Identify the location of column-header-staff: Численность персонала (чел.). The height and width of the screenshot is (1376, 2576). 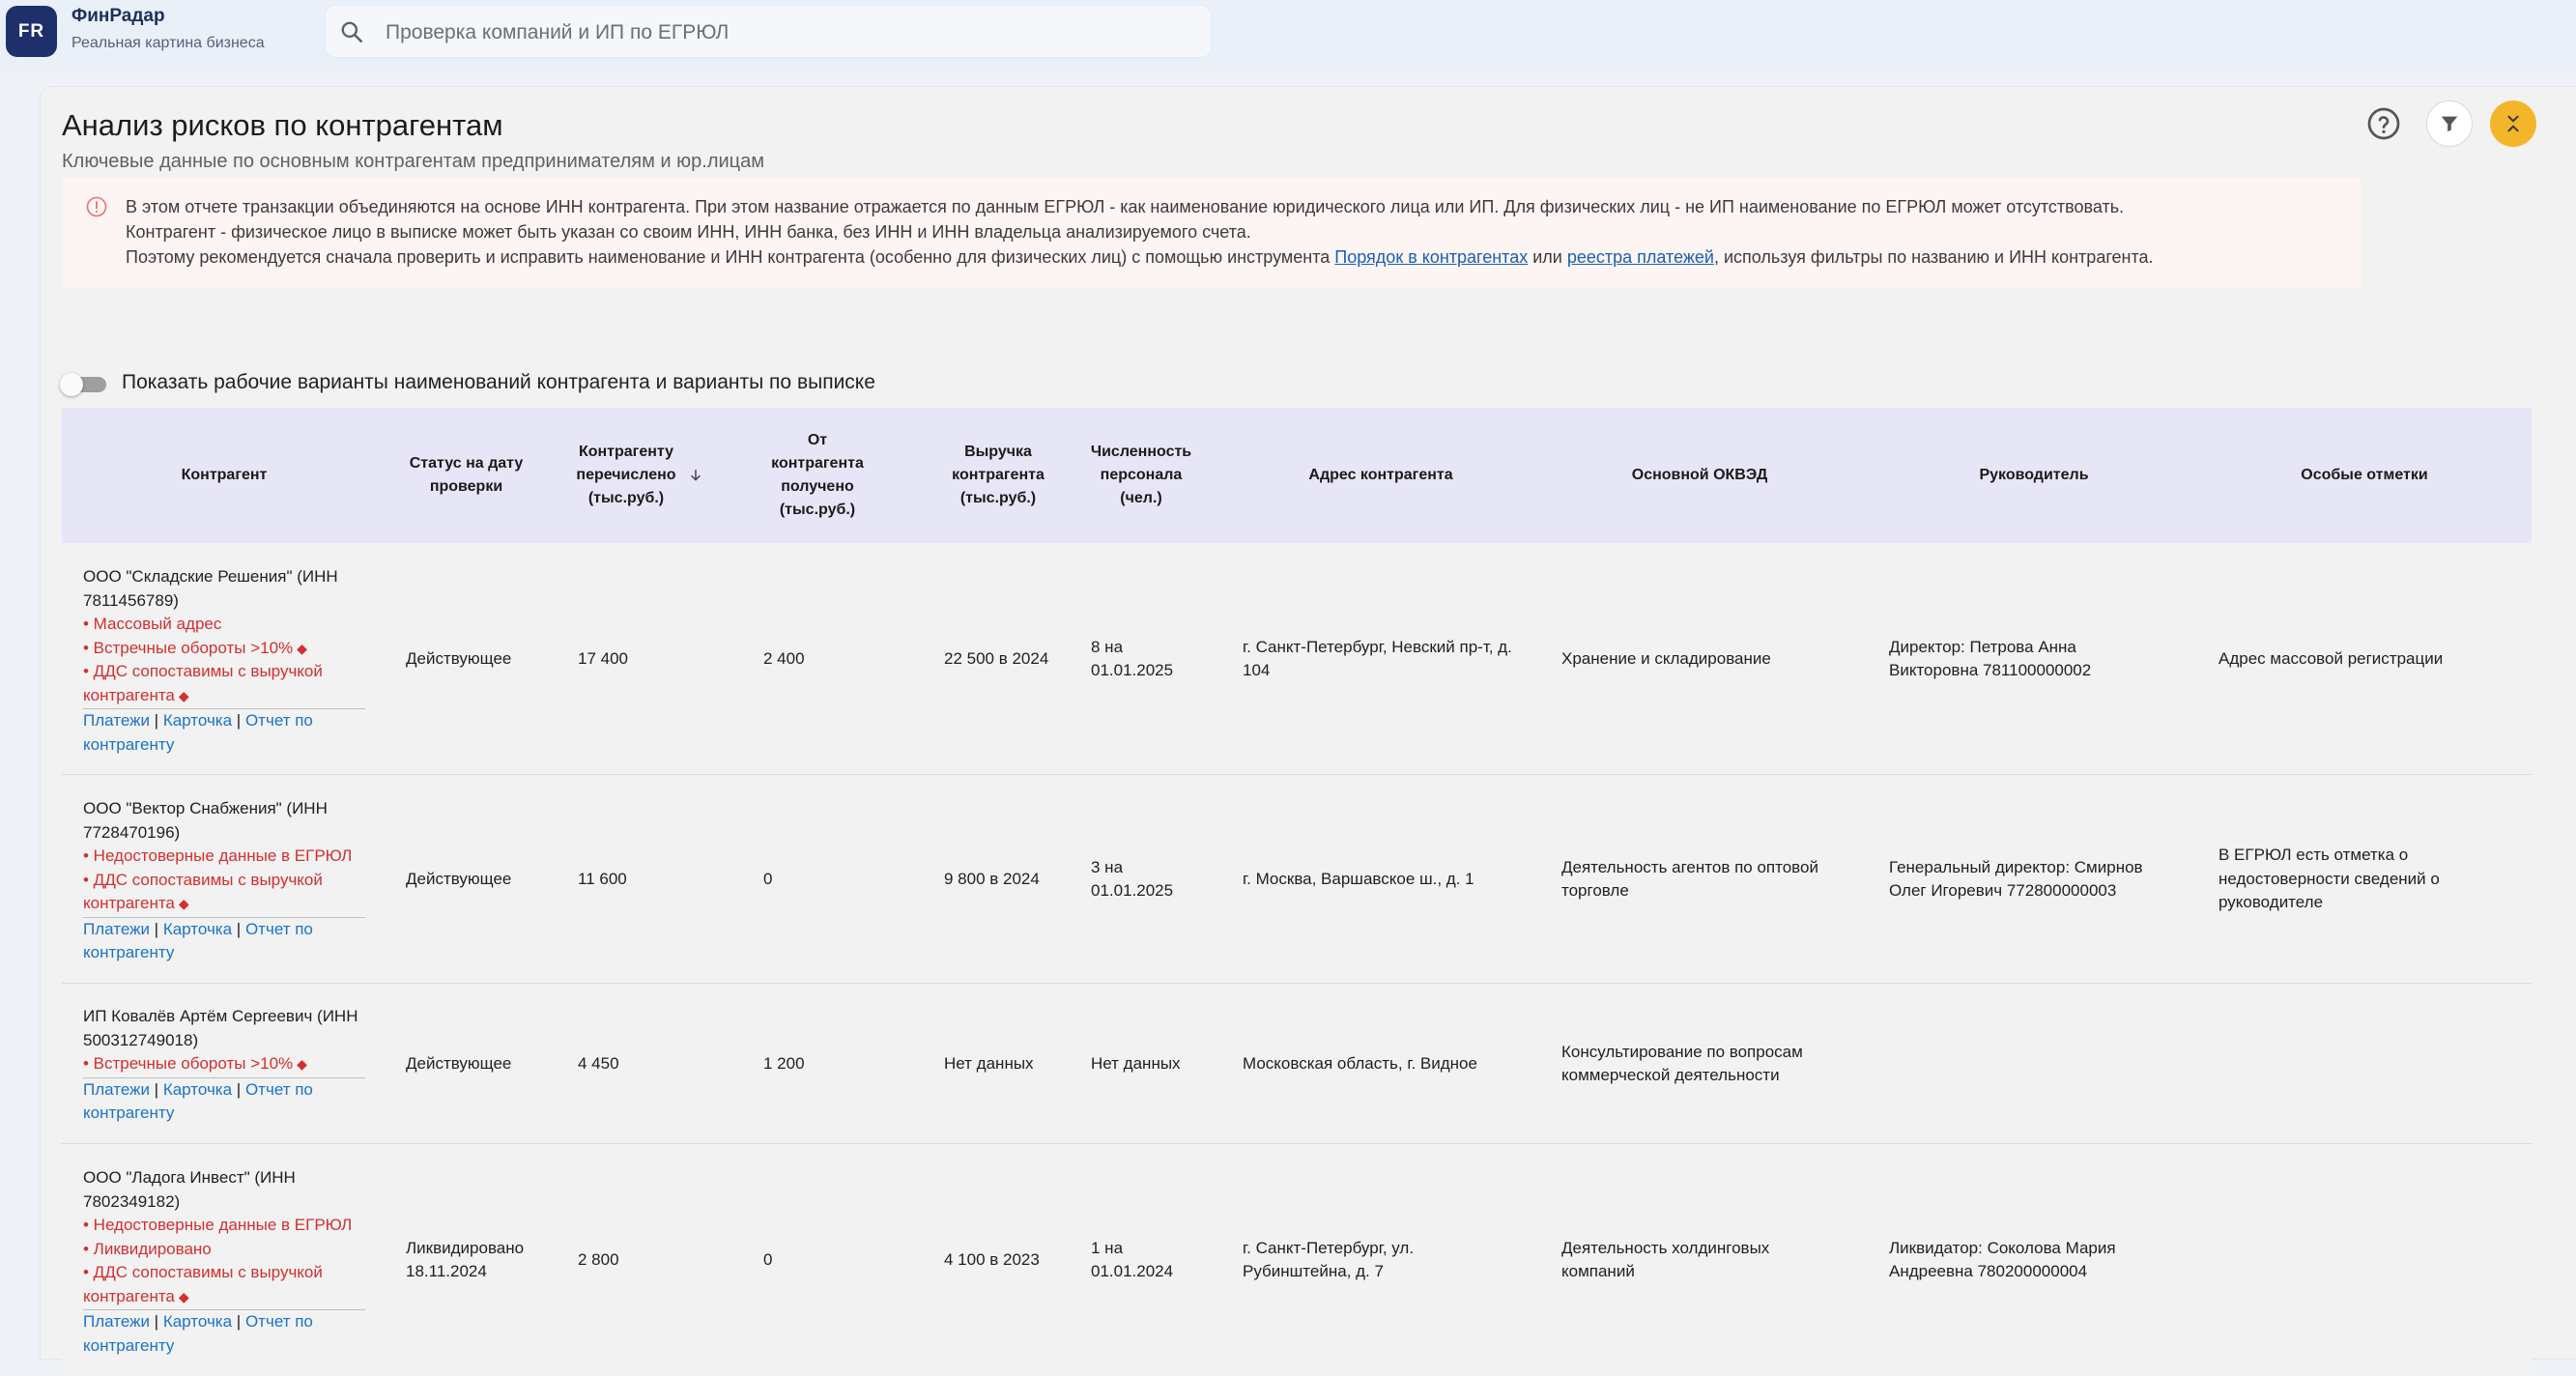
(1141, 476).